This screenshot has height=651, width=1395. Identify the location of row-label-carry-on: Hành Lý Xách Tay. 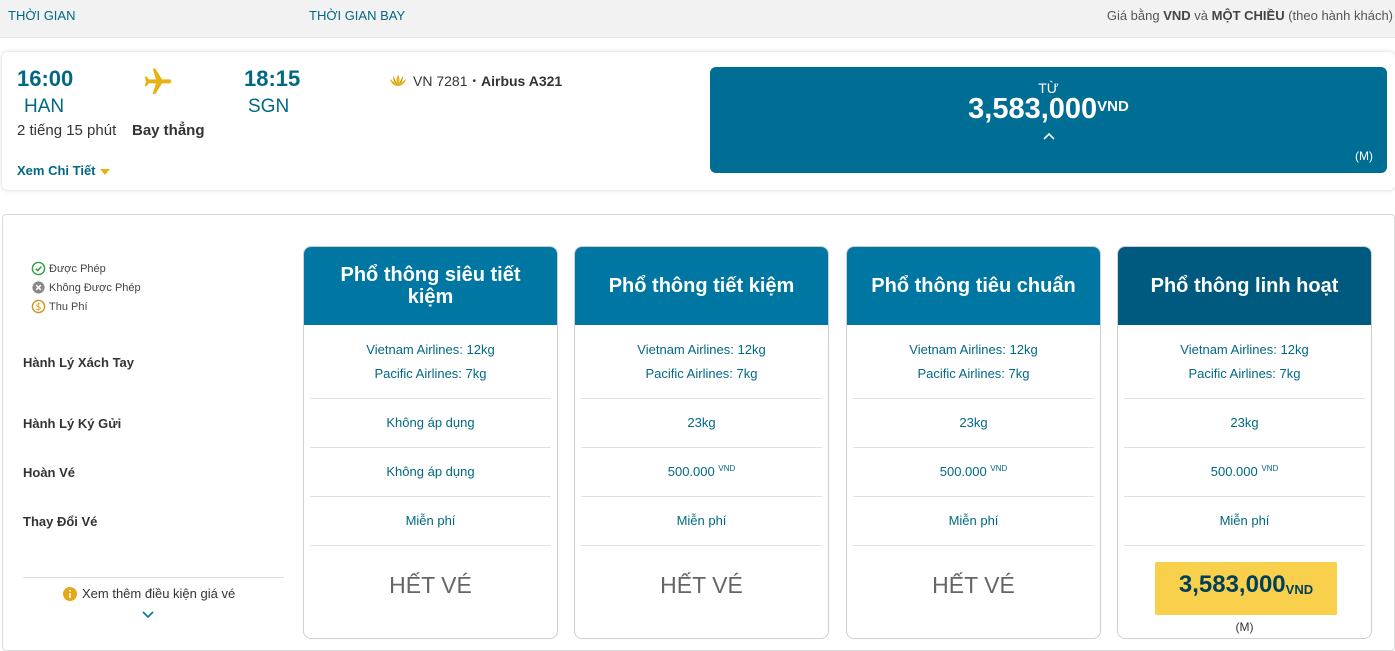
(79, 362).